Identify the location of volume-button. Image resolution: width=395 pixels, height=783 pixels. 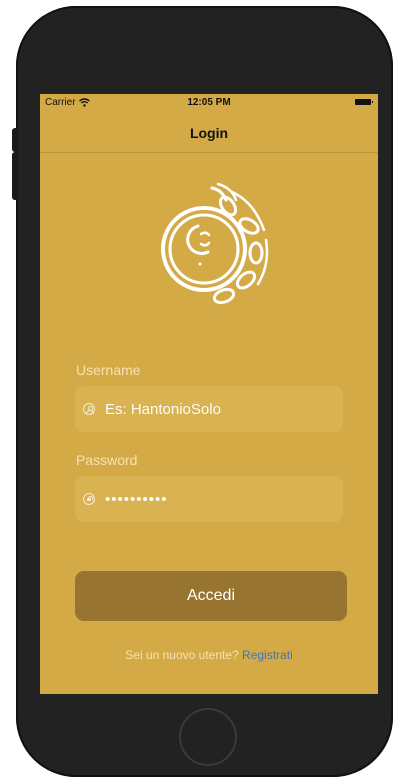
(15, 176).